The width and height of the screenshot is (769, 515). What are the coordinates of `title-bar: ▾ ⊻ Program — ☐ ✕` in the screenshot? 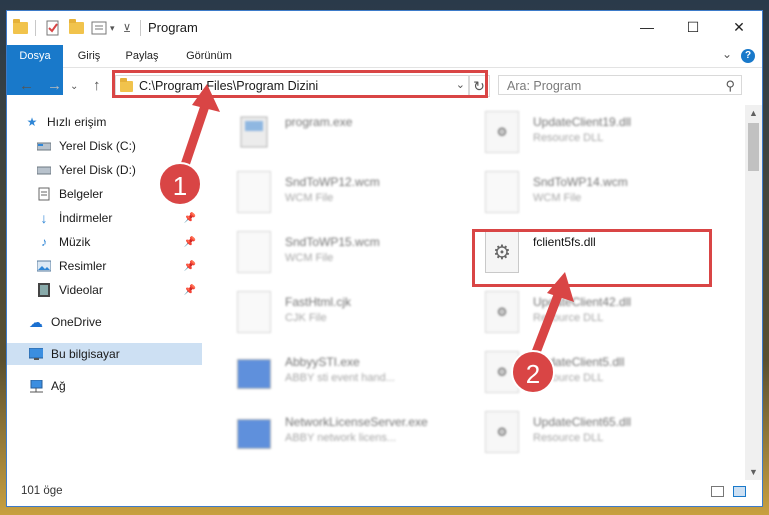 It's located at (384, 28).